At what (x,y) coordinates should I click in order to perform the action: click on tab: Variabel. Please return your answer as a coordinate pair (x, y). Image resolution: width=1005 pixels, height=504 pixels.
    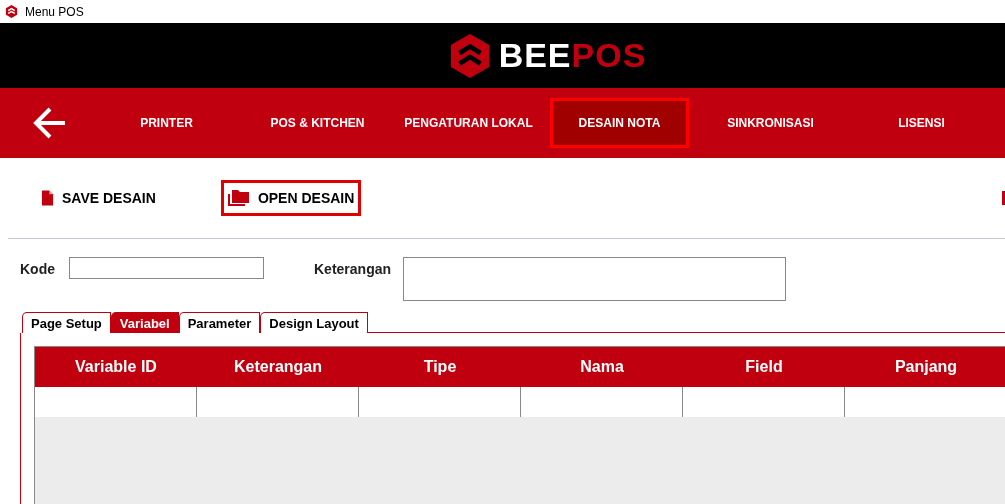
    Looking at the image, I should click on (144, 322).